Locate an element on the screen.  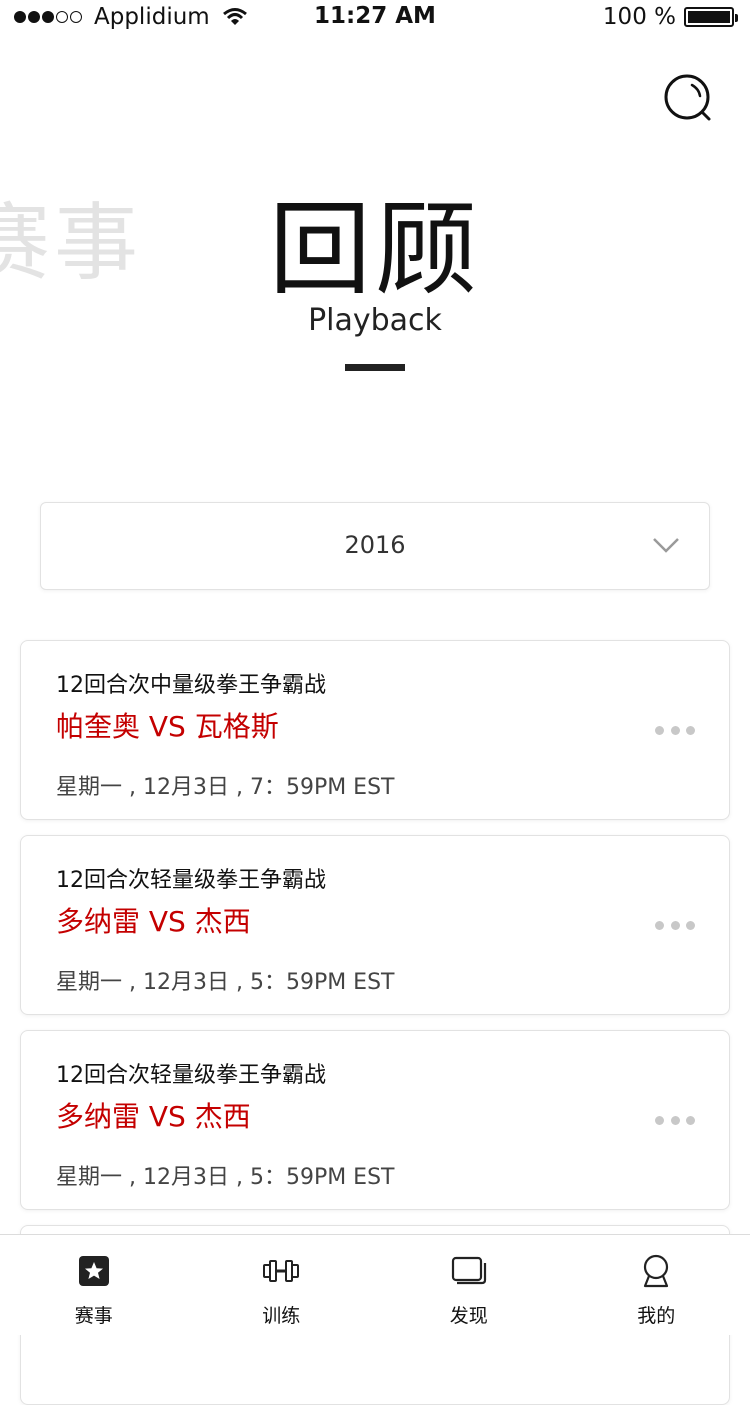
battery-percent: 100 % is located at coordinates (639, 17).